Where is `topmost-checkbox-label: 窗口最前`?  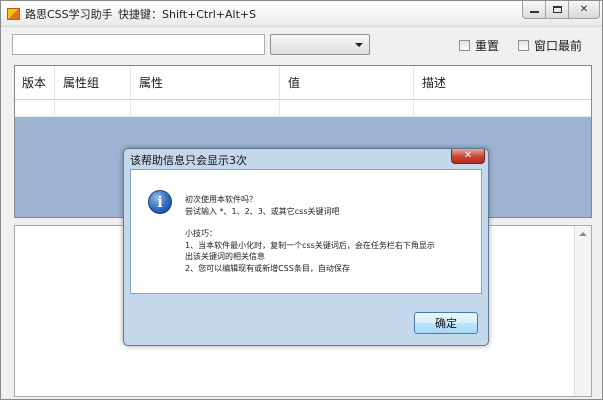 topmost-checkbox-label: 窗口最前 is located at coordinates (558, 46).